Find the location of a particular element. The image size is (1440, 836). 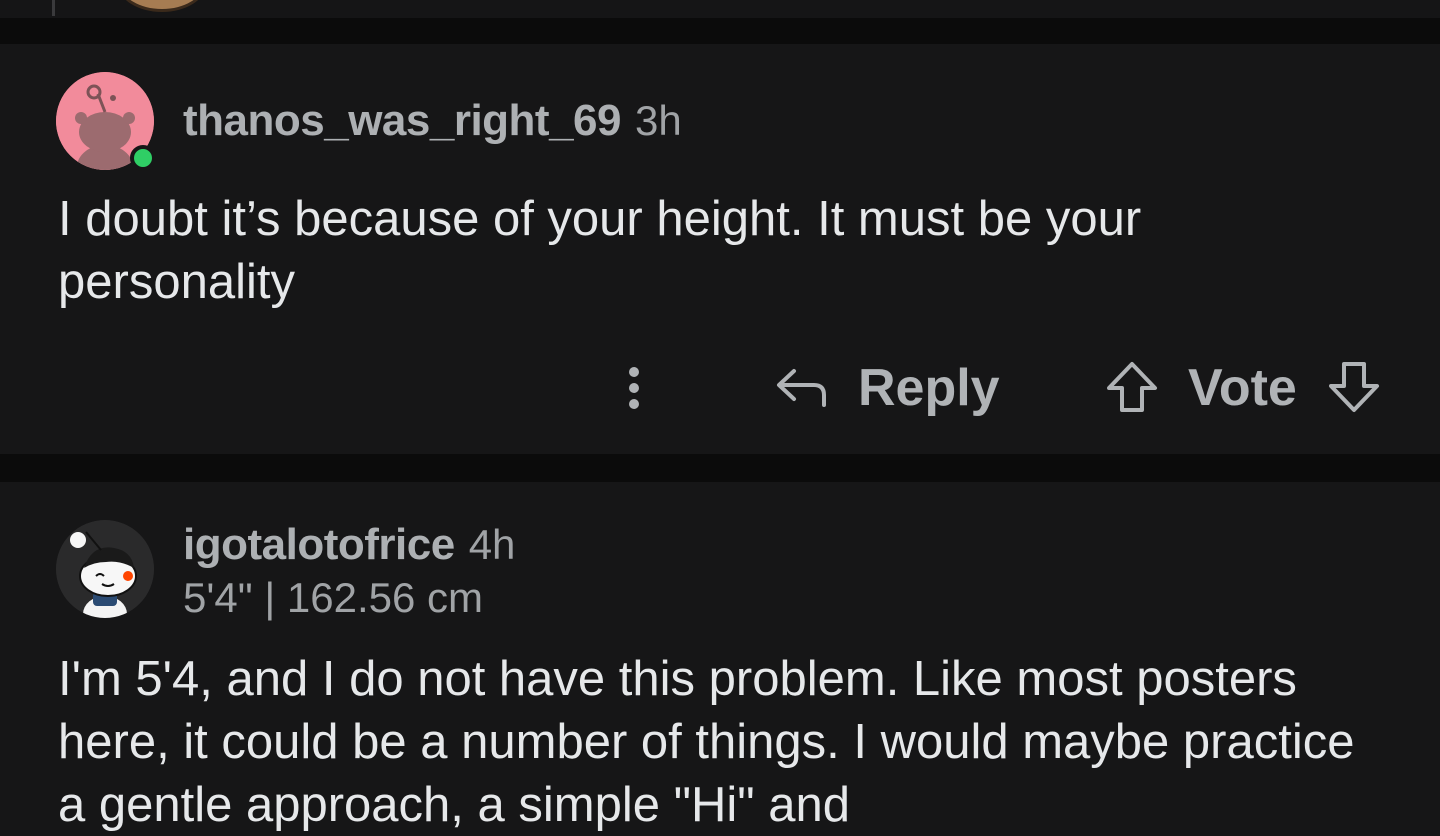

online-status-dot is located at coordinates (143, 158).